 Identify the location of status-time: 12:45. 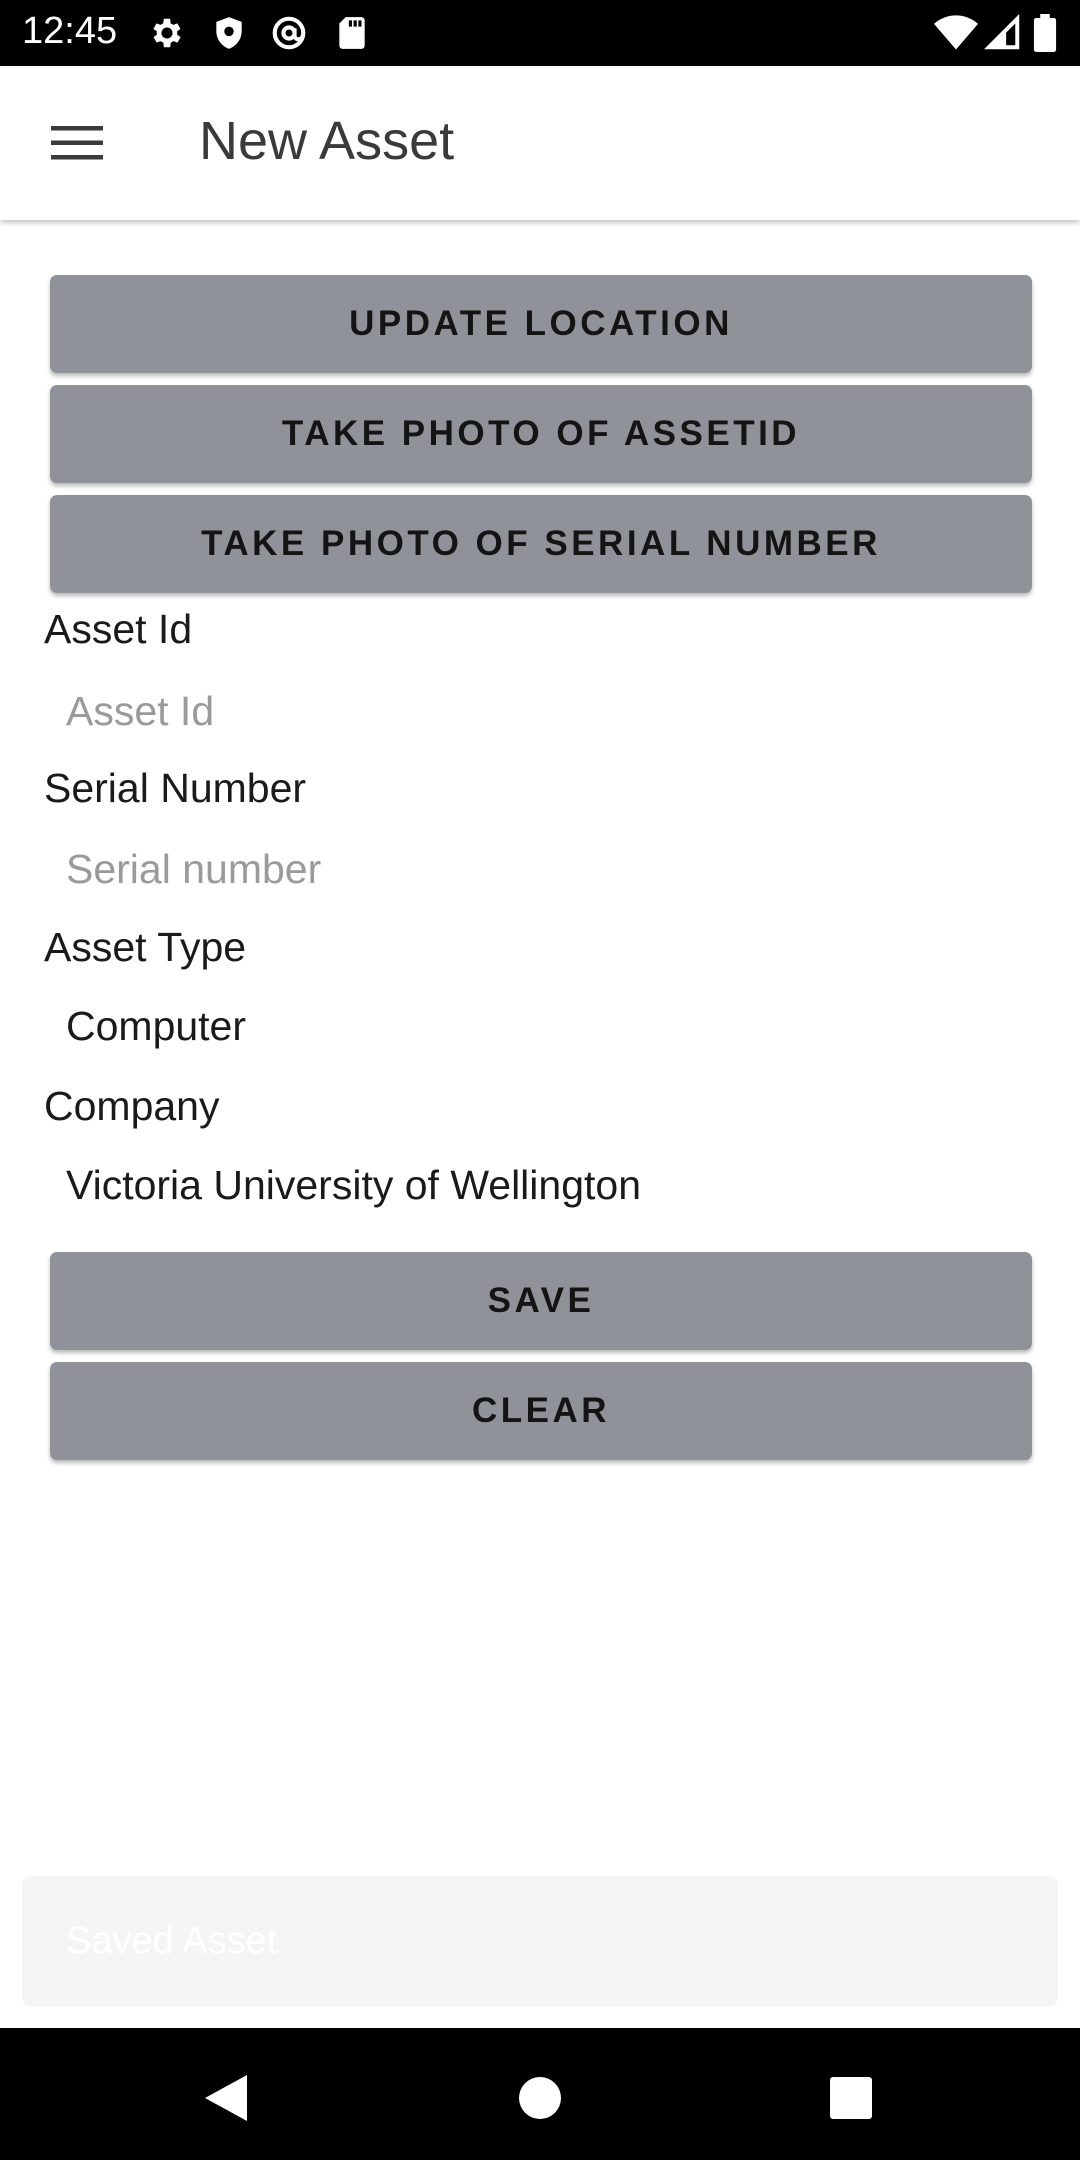
(70, 31).